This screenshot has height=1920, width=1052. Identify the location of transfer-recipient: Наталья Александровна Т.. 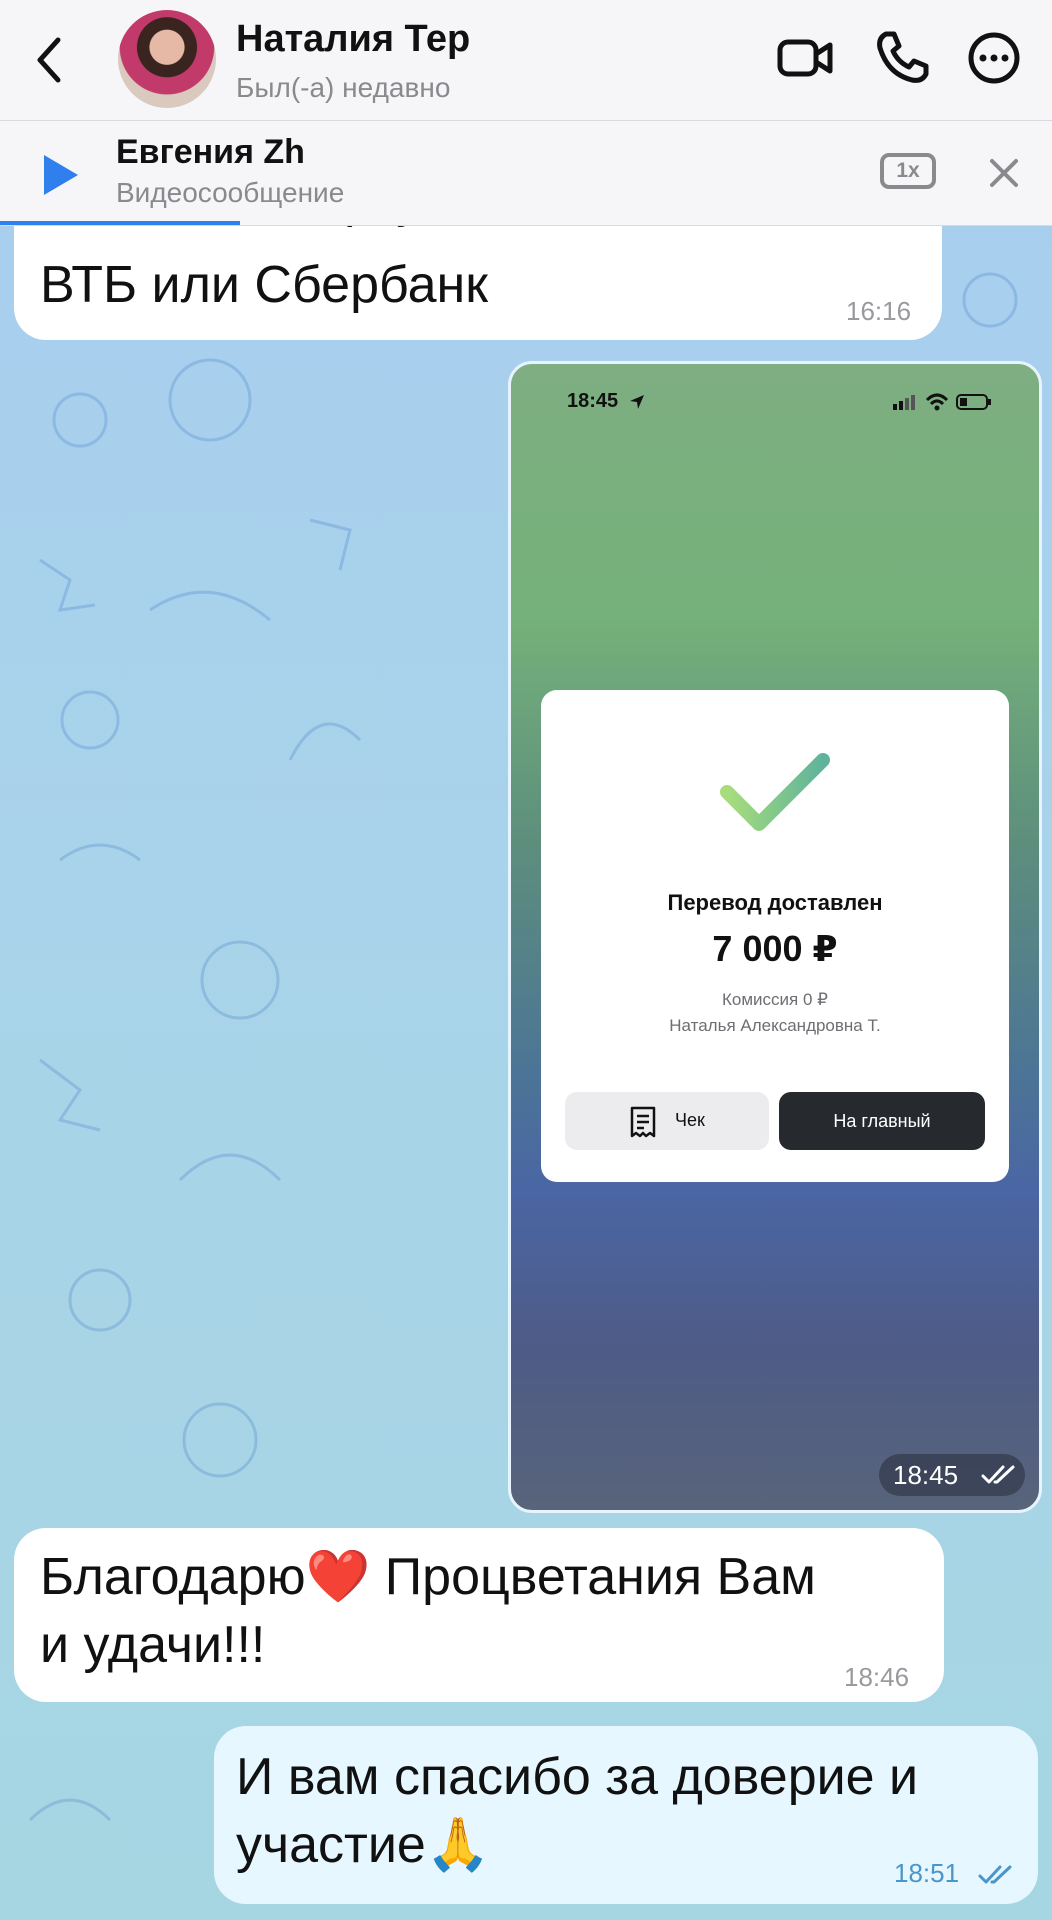
(775, 1025).